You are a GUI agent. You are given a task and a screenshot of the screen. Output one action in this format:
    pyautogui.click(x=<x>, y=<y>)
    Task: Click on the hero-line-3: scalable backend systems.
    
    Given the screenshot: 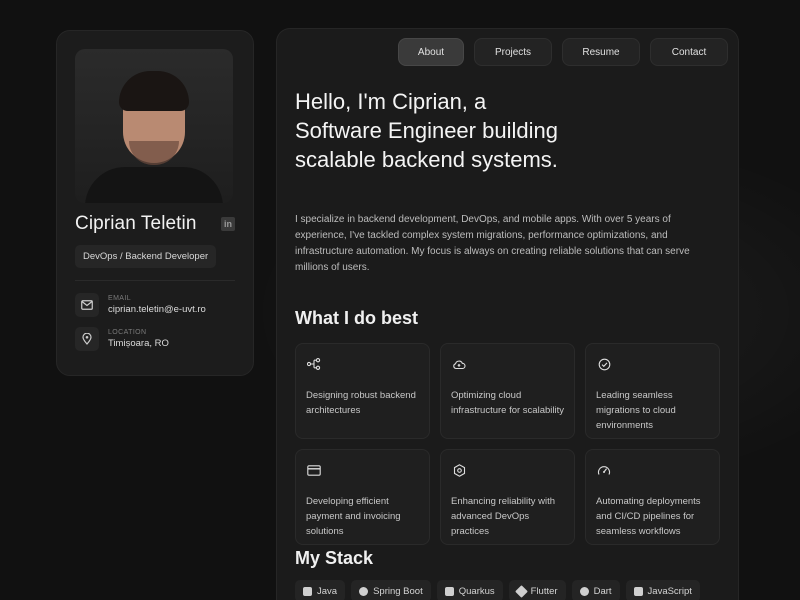 What is the action you would take?
    pyautogui.click(x=426, y=159)
    